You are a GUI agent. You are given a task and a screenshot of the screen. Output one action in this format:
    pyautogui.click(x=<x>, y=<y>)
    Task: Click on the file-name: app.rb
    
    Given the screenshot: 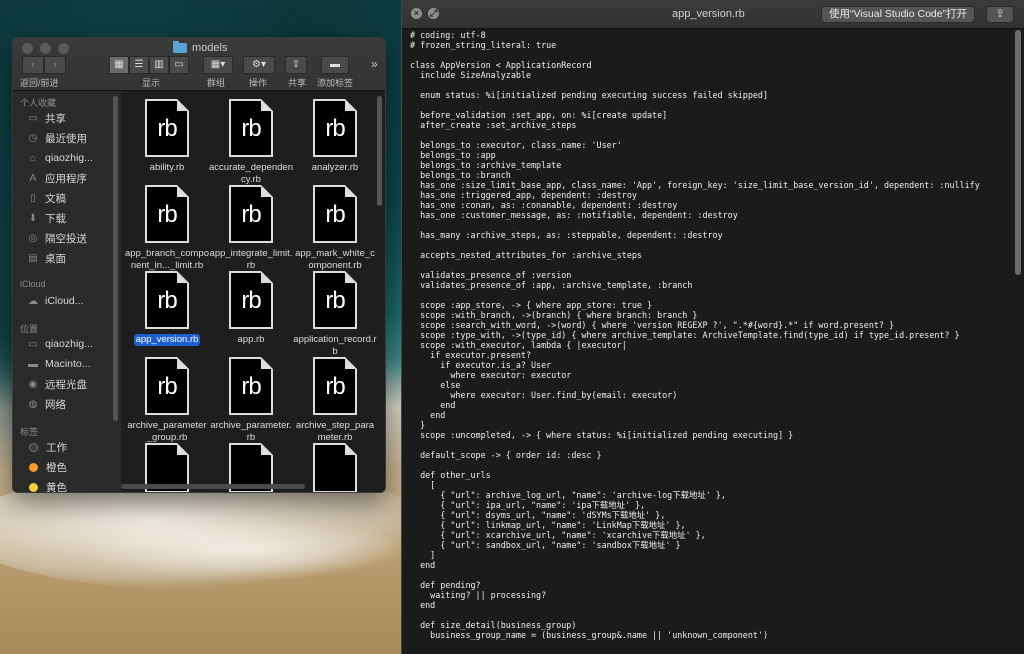 What is the action you would take?
    pyautogui.click(x=251, y=339)
    